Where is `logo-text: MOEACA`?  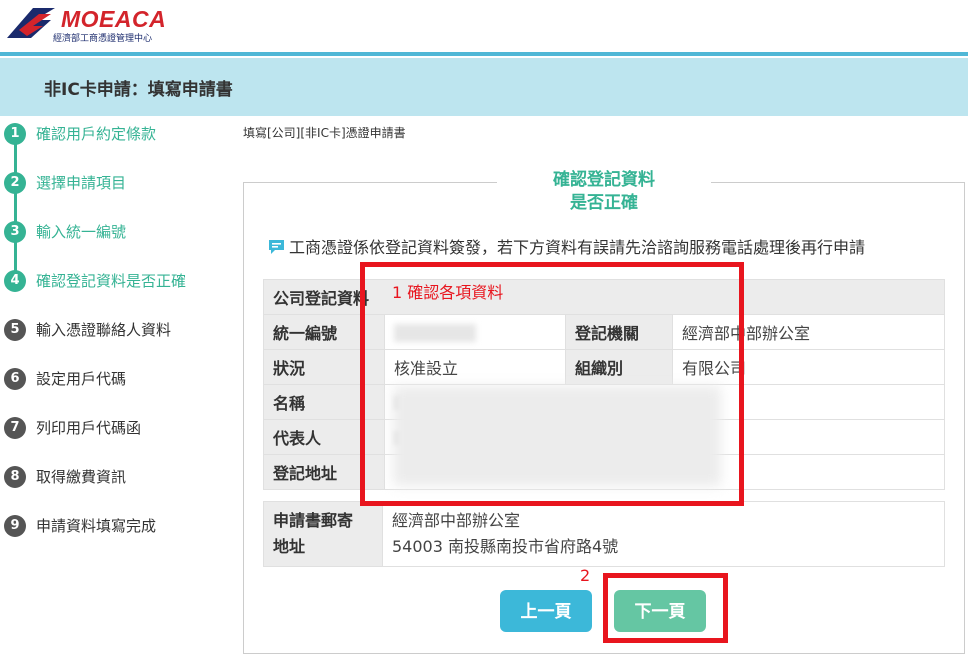 logo-text: MOEACA is located at coordinates (114, 19).